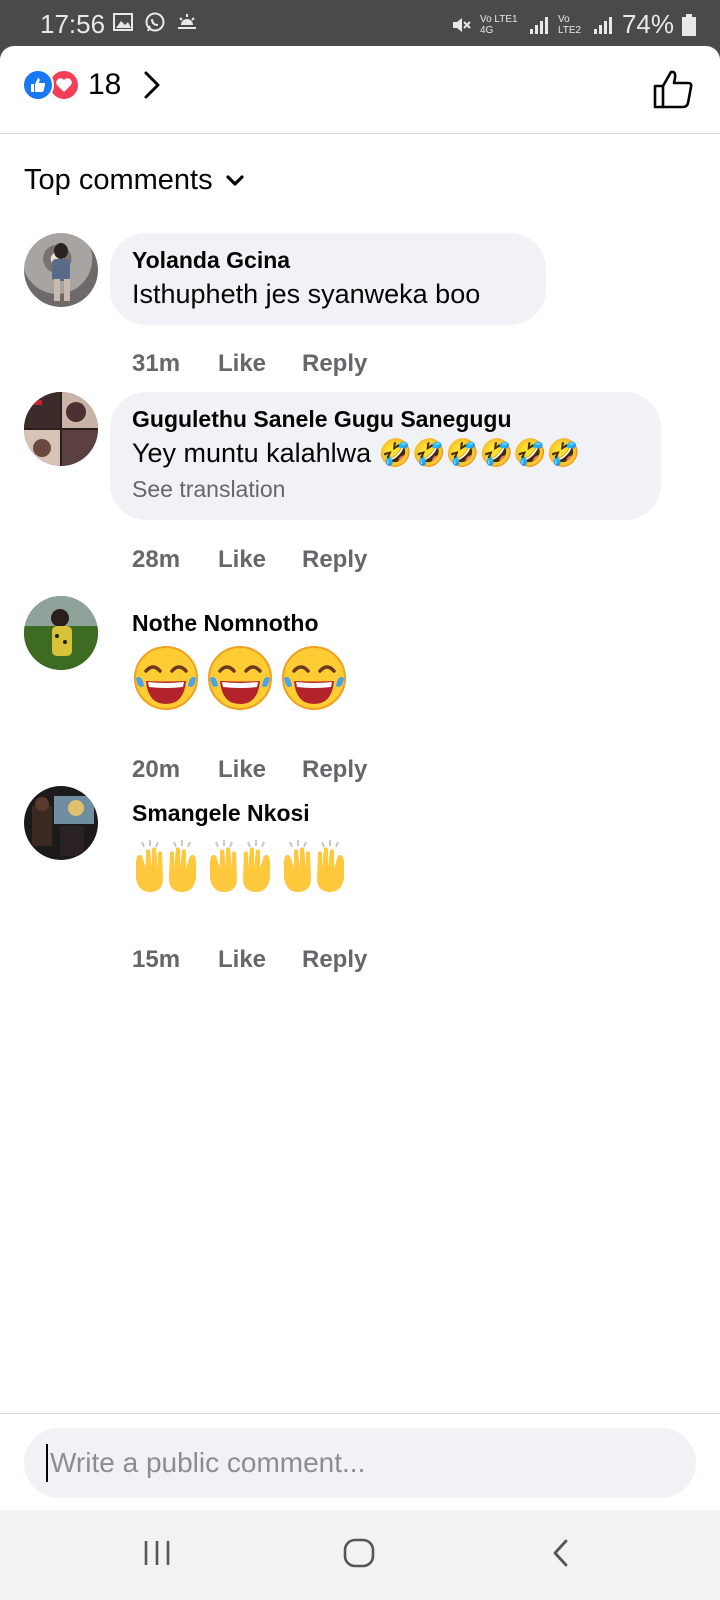 The image size is (720, 1600). I want to click on comment-content: Nothe Nomnotho, so click(240, 660).